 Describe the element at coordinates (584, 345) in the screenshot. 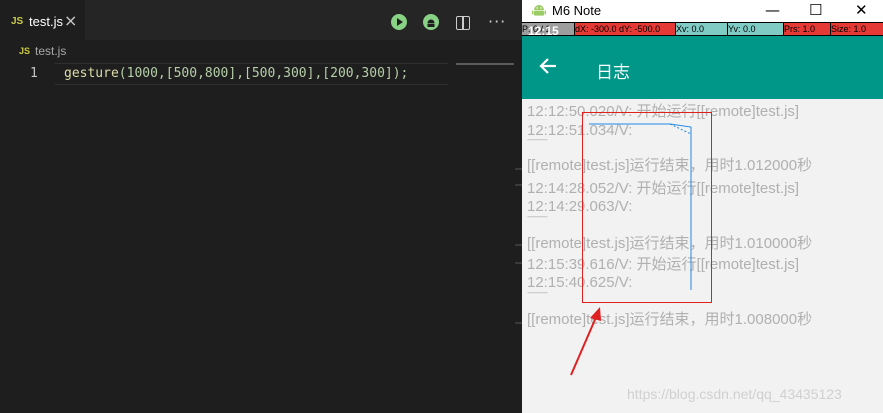

I see `annotation-arrow` at that location.